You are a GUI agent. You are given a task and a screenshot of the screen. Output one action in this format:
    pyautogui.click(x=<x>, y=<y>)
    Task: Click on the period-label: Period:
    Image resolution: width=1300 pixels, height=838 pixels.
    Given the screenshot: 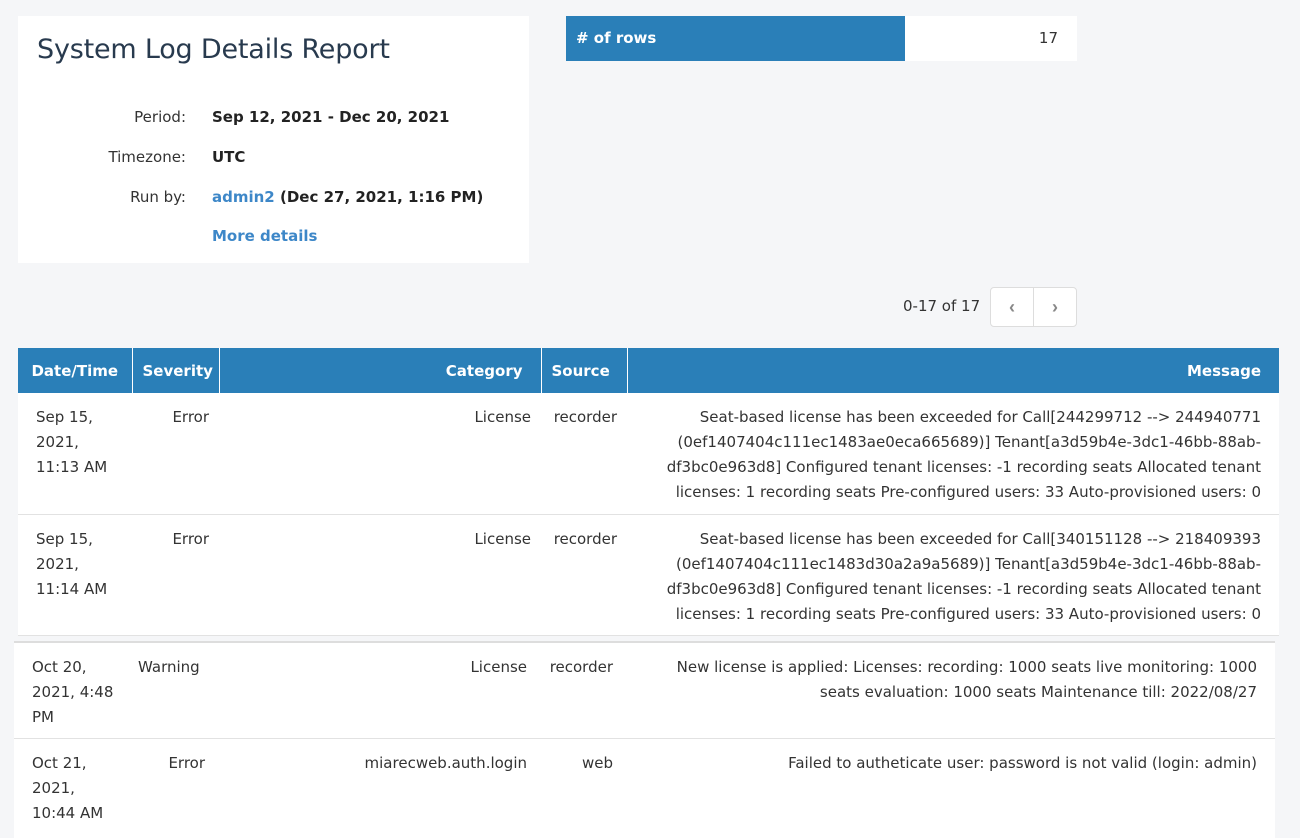 What is the action you would take?
    pyautogui.click(x=160, y=117)
    